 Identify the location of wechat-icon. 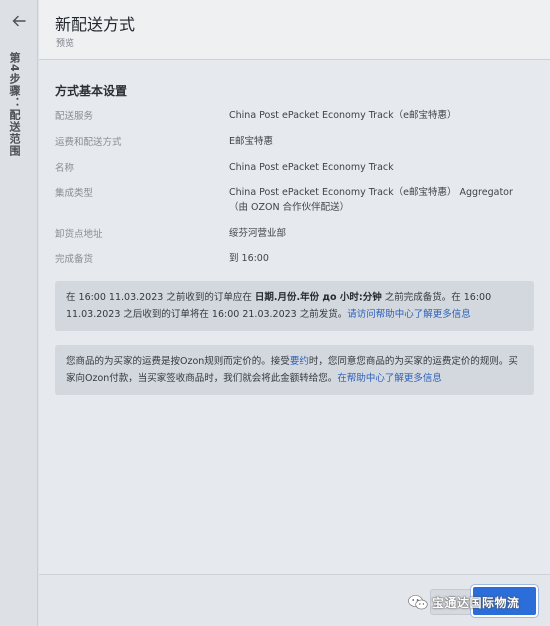
(418, 602).